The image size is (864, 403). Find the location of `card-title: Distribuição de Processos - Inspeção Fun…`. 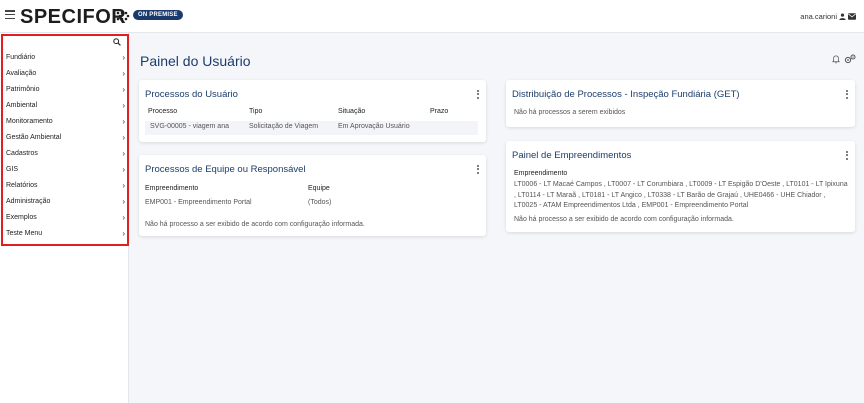

card-title: Distribuição de Processos - Inspeção Fun… is located at coordinates (626, 94).